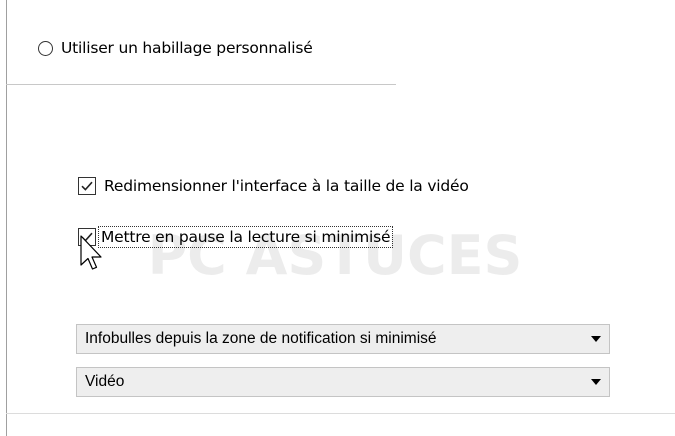 The width and height of the screenshot is (675, 436). What do you see at coordinates (45, 48) in the screenshot?
I see `radio-unchecked-icon` at bounding box center [45, 48].